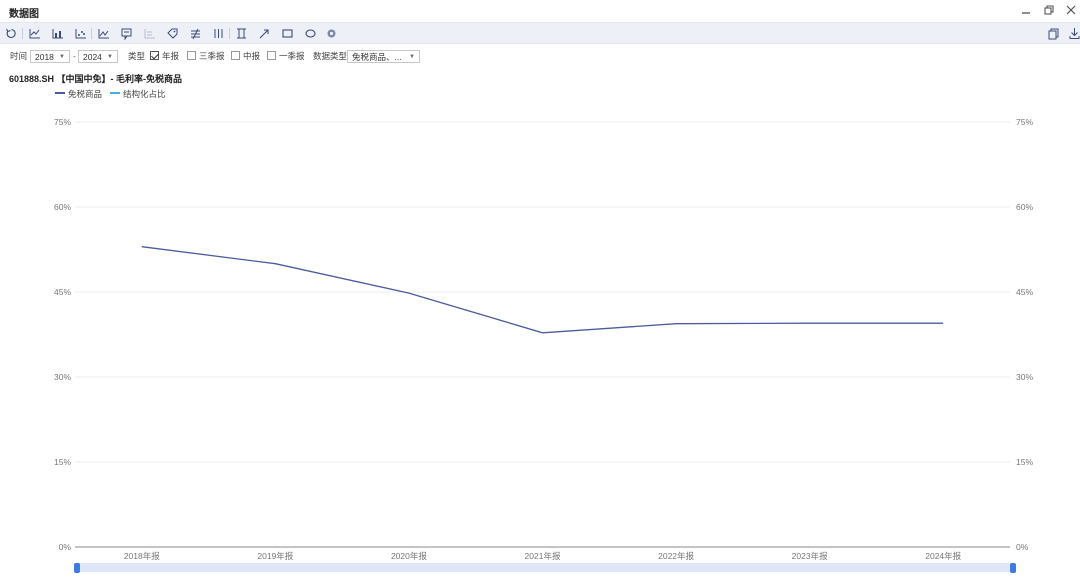  What do you see at coordinates (543, 555) in the screenshot?
I see `x-tick-label: 2021年报` at bounding box center [543, 555].